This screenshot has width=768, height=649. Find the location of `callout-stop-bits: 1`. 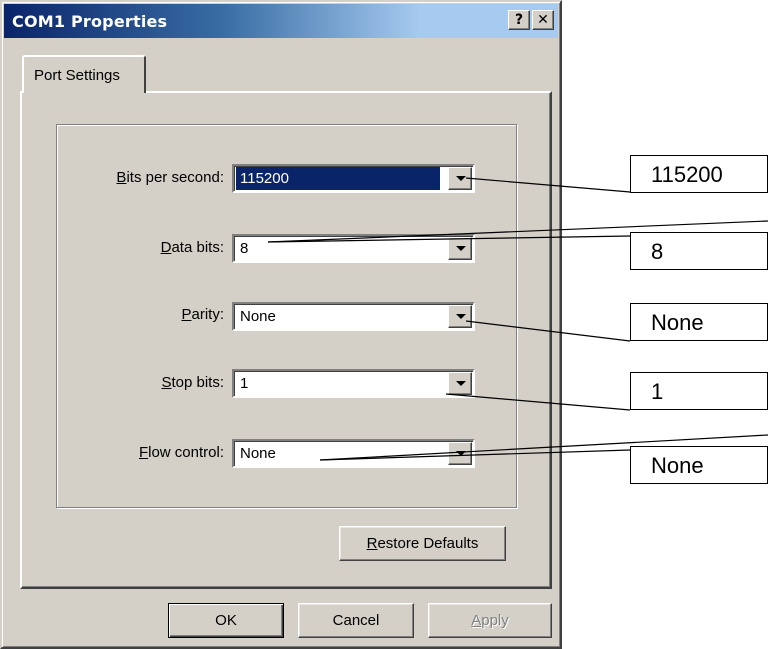

callout-stop-bits: 1 is located at coordinates (699, 391).